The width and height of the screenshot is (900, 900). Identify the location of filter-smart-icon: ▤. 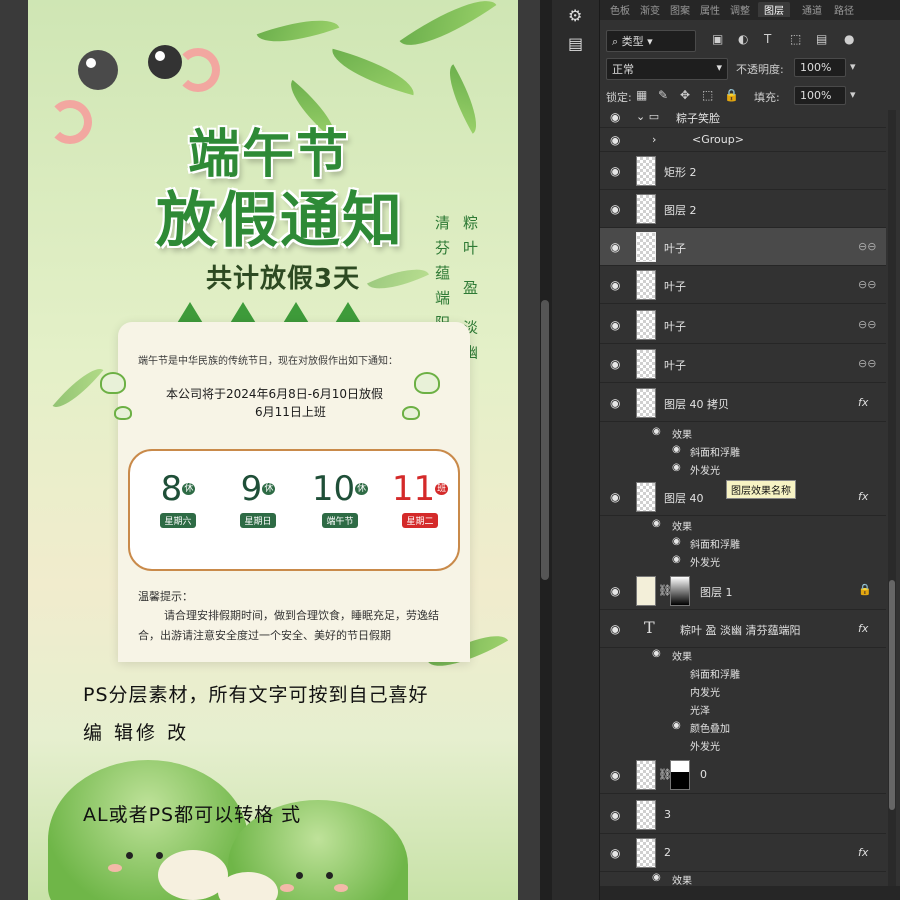
(821, 39).